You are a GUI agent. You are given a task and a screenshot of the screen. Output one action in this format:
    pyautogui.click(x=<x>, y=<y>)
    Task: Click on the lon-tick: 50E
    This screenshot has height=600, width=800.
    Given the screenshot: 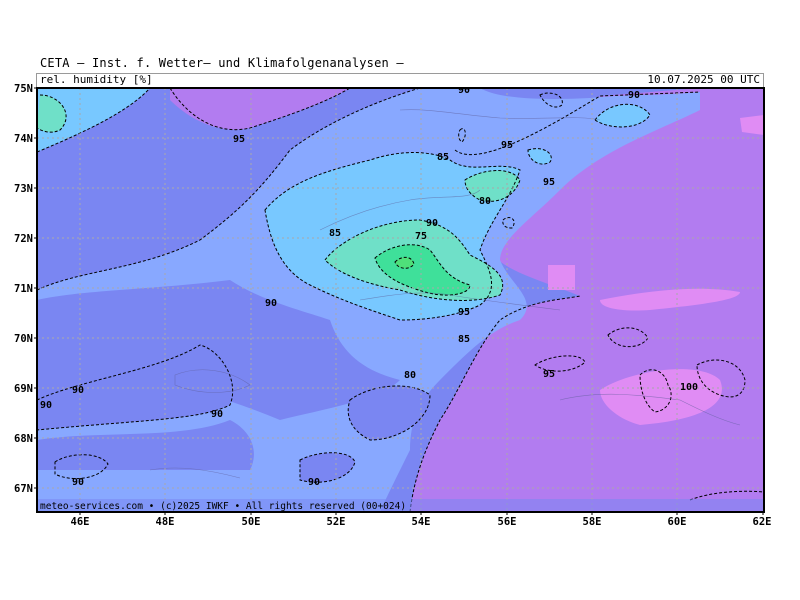 What is the action you would take?
    pyautogui.click(x=251, y=522)
    